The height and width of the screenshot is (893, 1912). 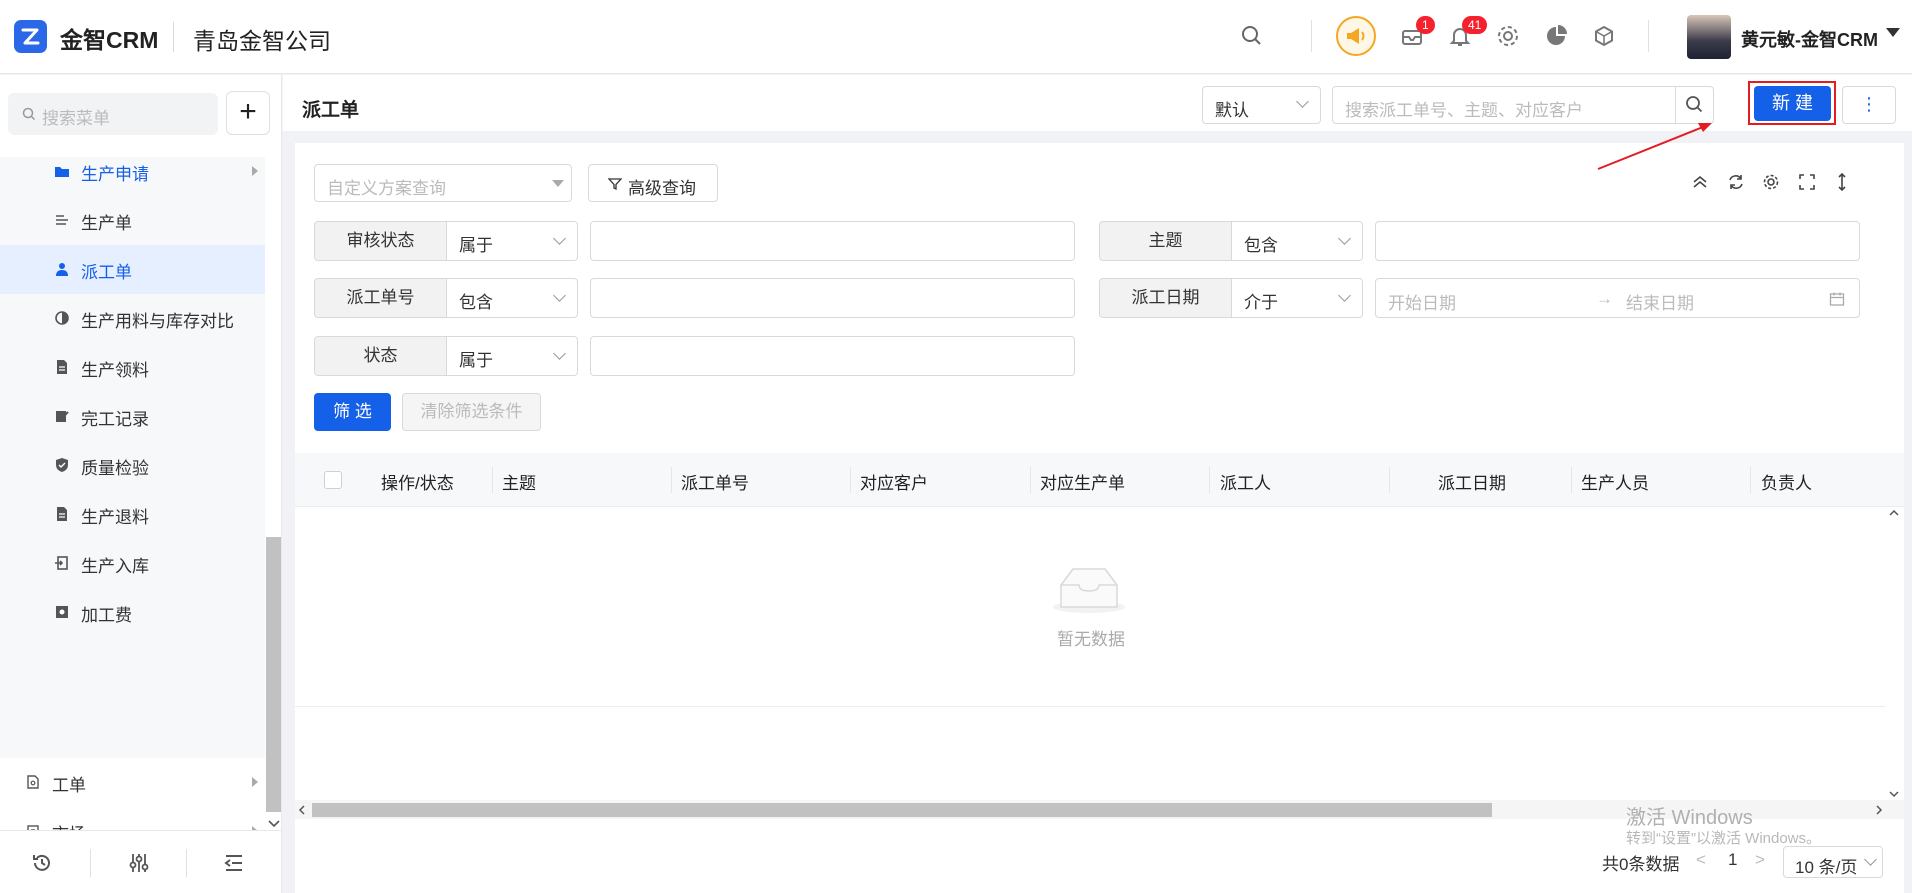 I want to click on column-header: 派工日期, so click(x=1472, y=481).